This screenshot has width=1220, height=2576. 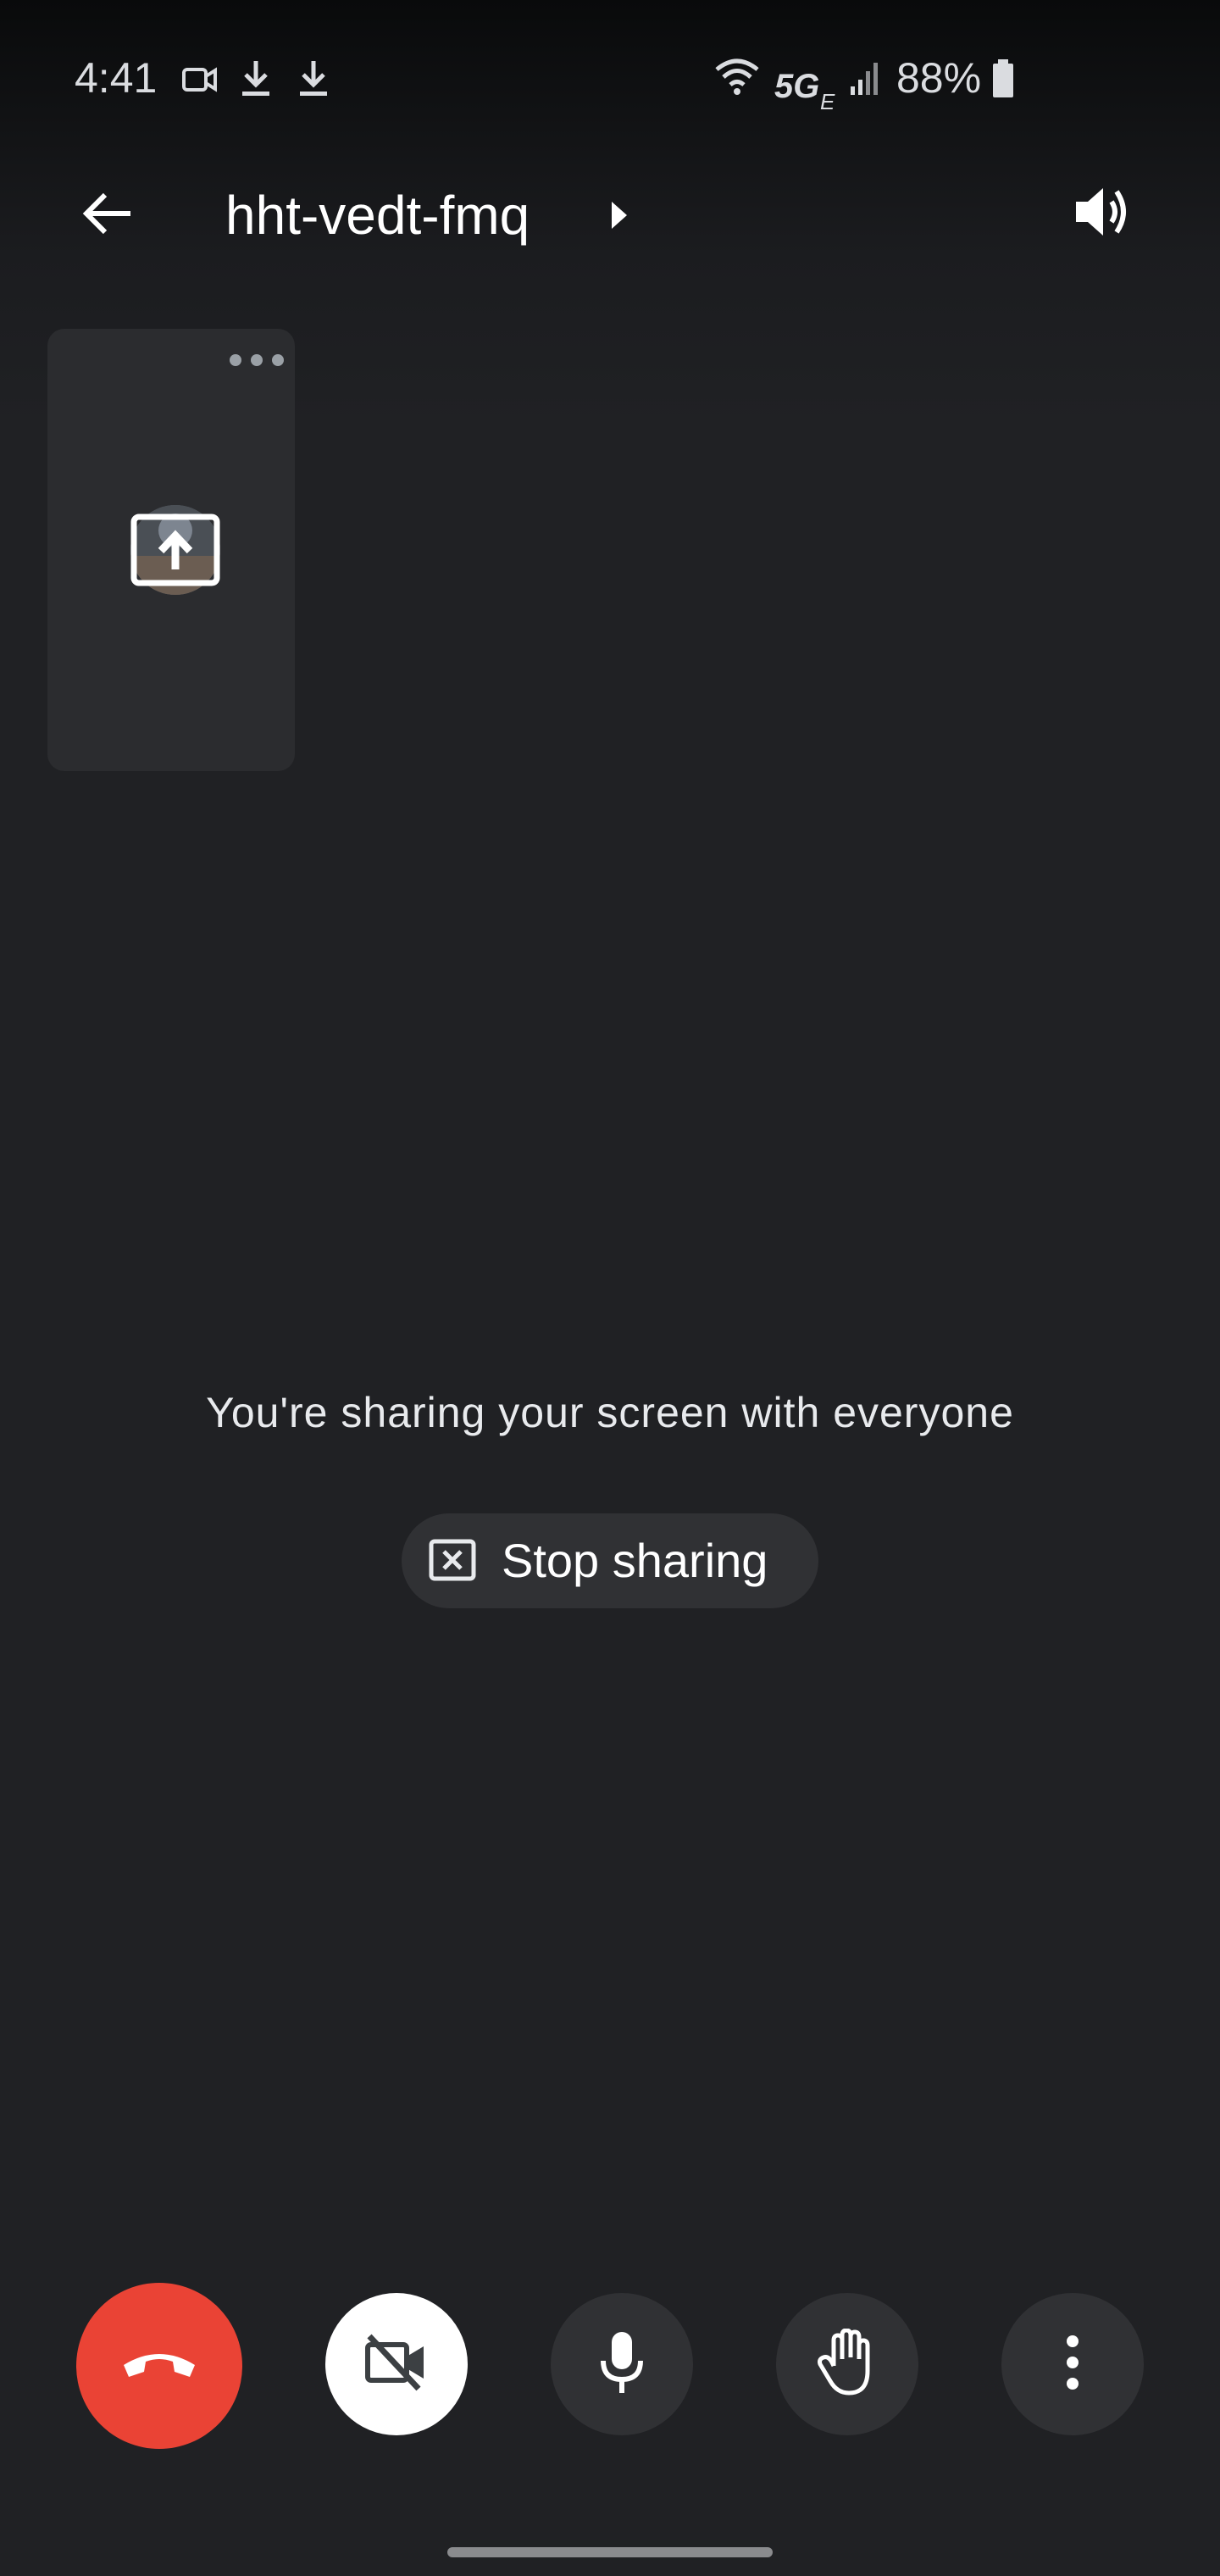 I want to click on stop-sharing-button: Stop sharing, so click(x=610, y=1560).